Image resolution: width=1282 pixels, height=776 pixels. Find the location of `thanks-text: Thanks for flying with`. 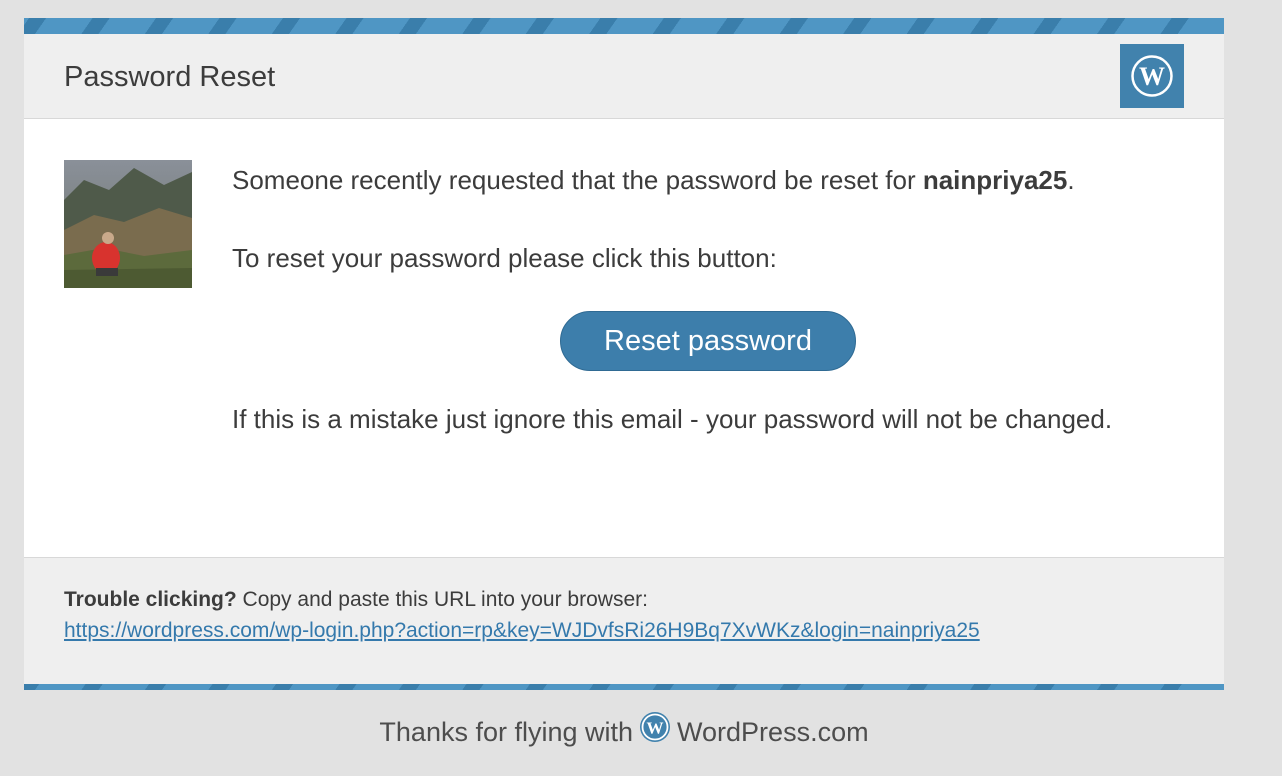

thanks-text: Thanks for flying with is located at coordinates (506, 732).